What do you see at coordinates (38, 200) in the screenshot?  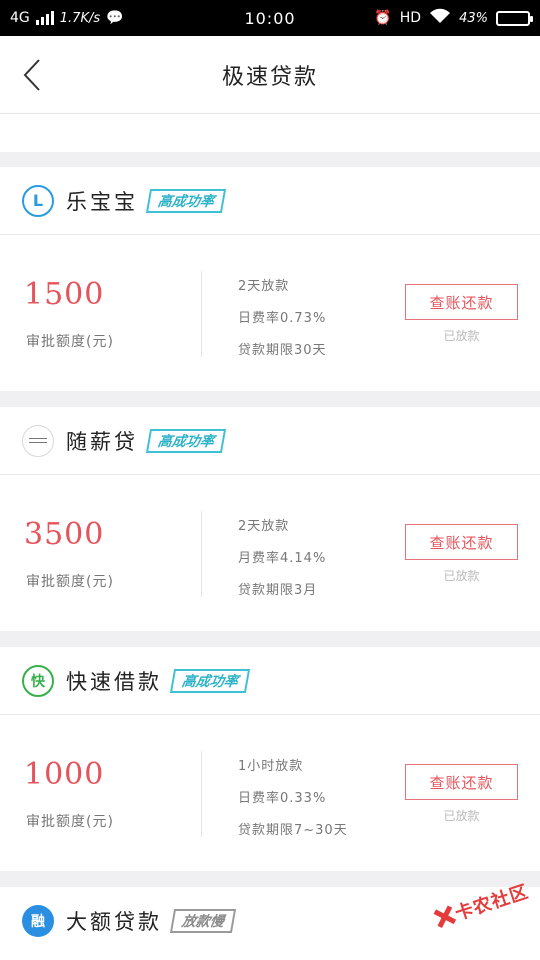 I see `lebaobao-logo-icon: L` at bounding box center [38, 200].